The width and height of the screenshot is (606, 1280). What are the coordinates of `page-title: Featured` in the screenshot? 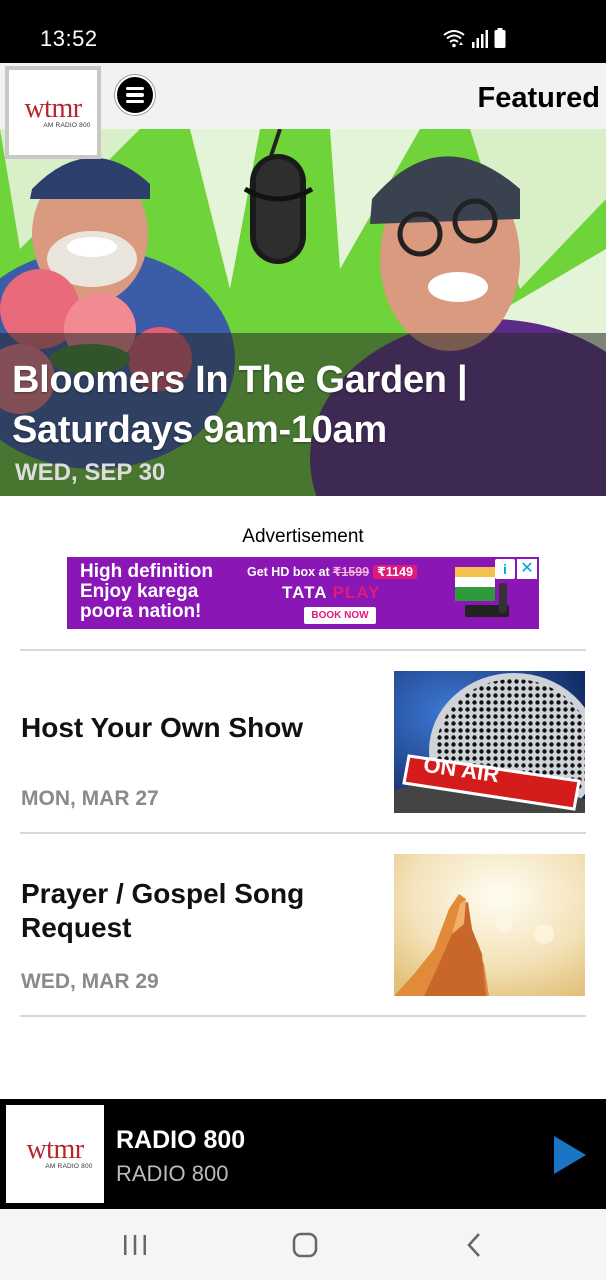 It's located at (538, 98).